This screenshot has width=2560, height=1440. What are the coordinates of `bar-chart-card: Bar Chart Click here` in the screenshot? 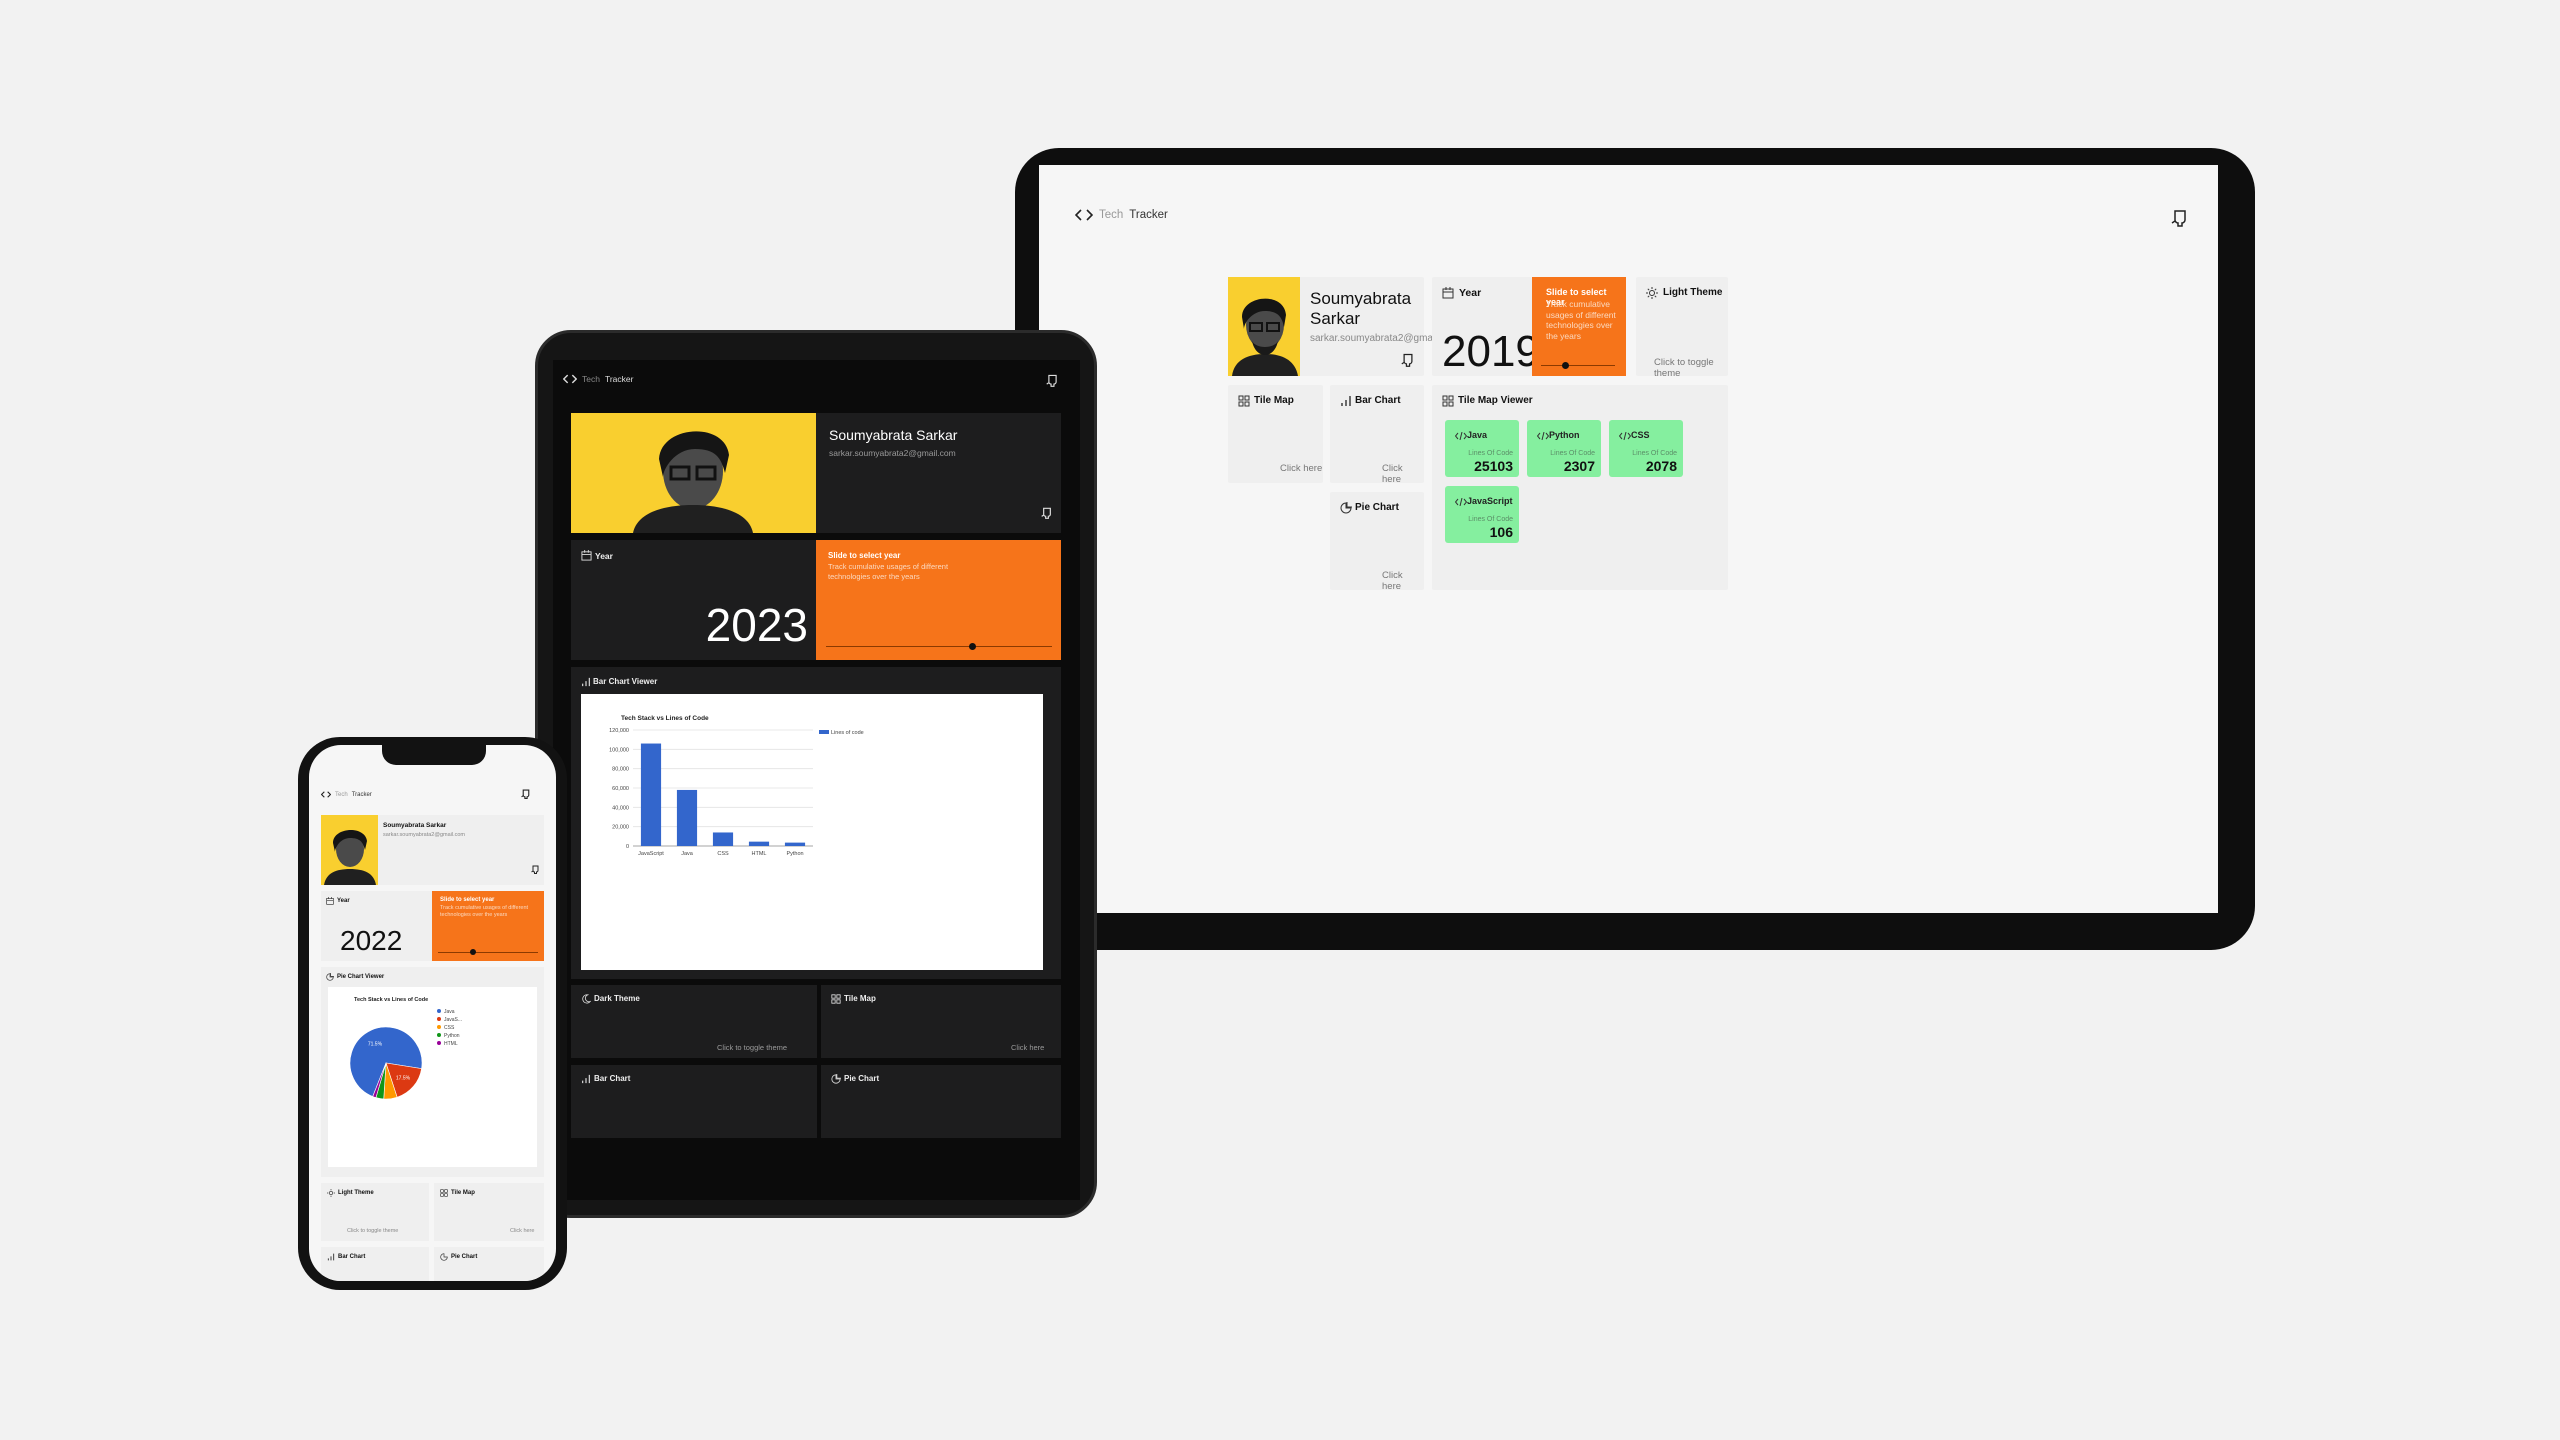 It's located at (1377, 435).